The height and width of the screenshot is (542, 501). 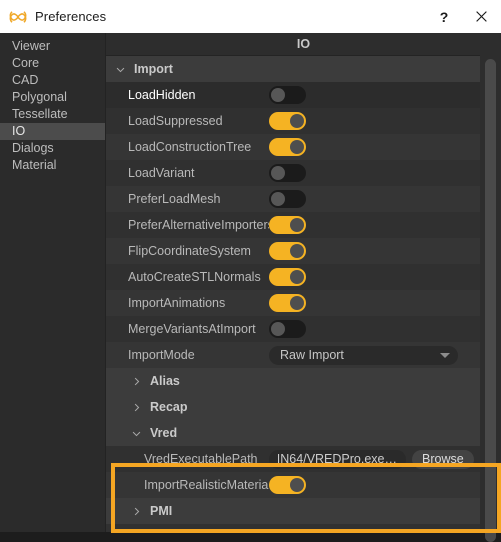 I want to click on setting-row-mergevariantsatimport: MergeVariantsAtImport, so click(x=293, y=329).